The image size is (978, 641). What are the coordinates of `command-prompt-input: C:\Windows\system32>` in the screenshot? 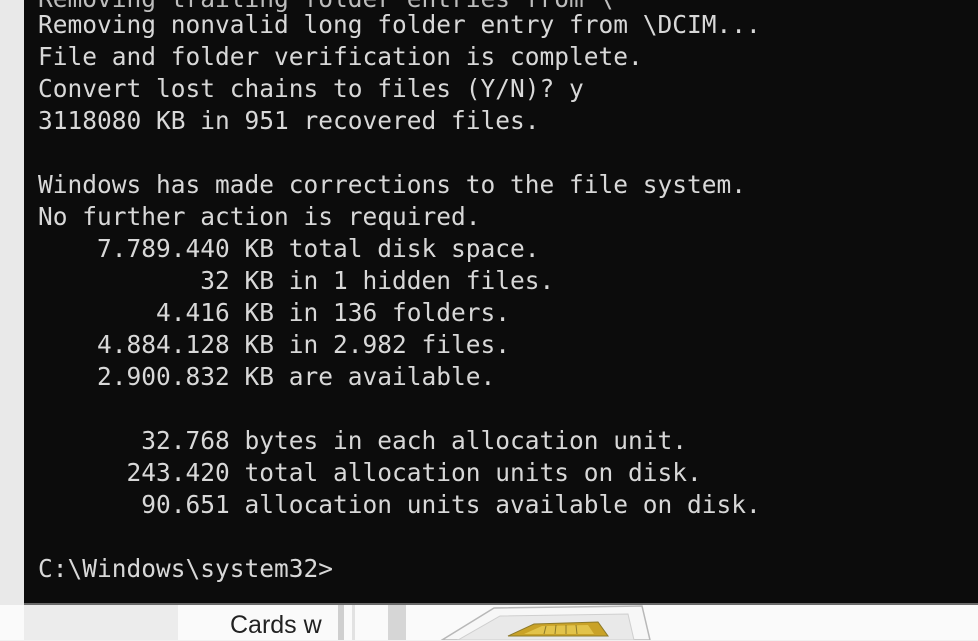 It's located at (185, 569).